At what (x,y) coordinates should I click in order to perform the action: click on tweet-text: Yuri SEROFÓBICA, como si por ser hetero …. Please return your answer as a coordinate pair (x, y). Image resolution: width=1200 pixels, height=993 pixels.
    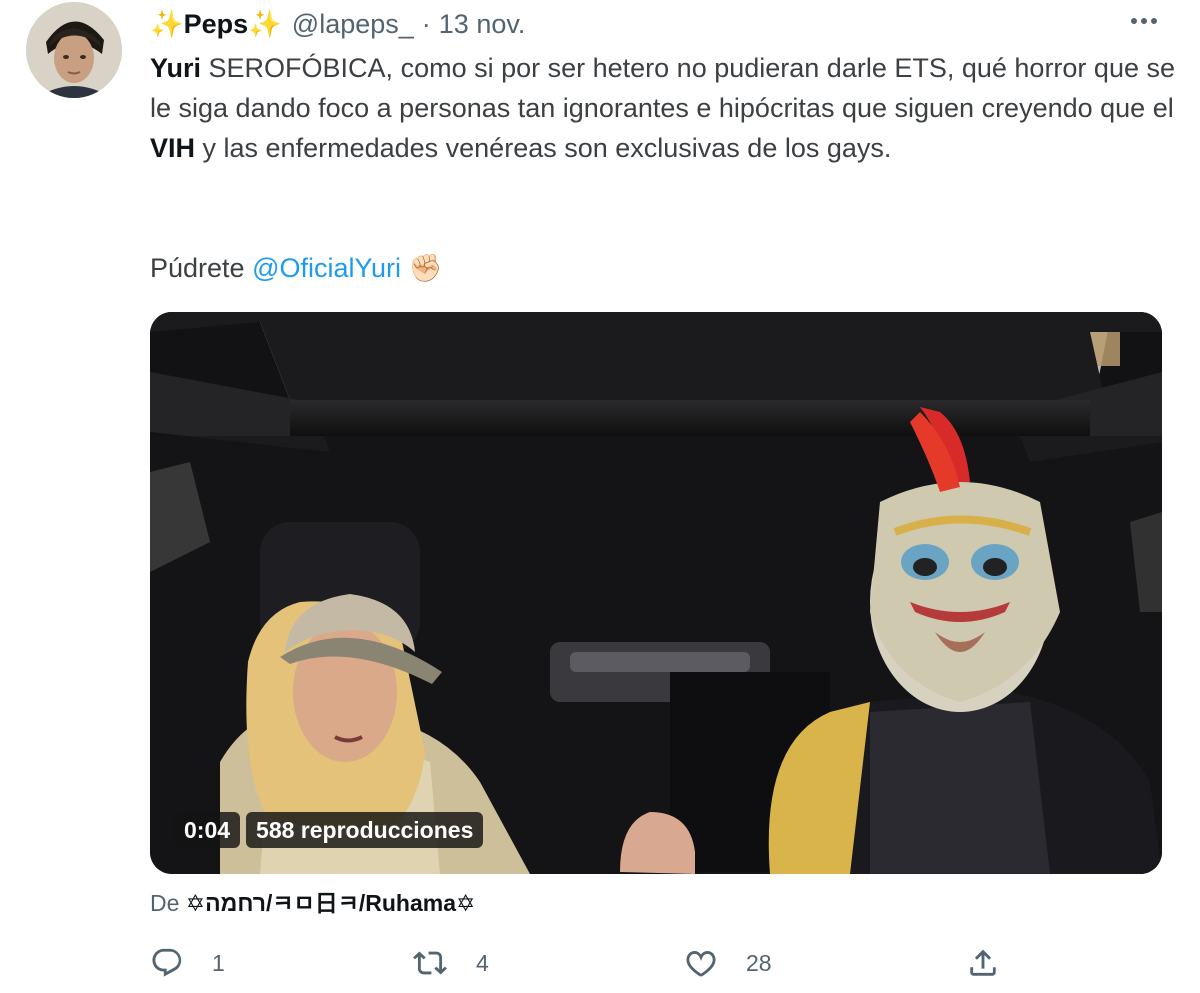
    Looking at the image, I should click on (665, 108).